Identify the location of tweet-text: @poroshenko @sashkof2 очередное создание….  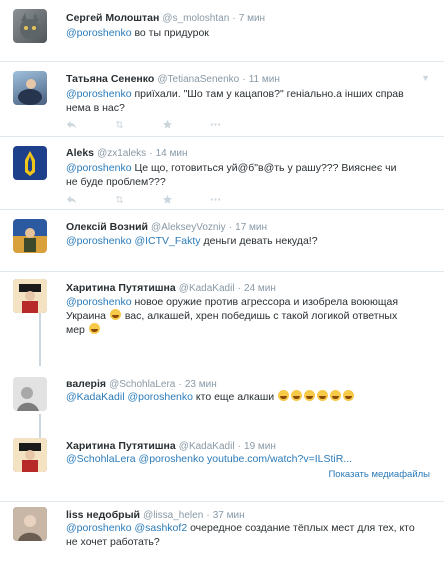
(240, 535).